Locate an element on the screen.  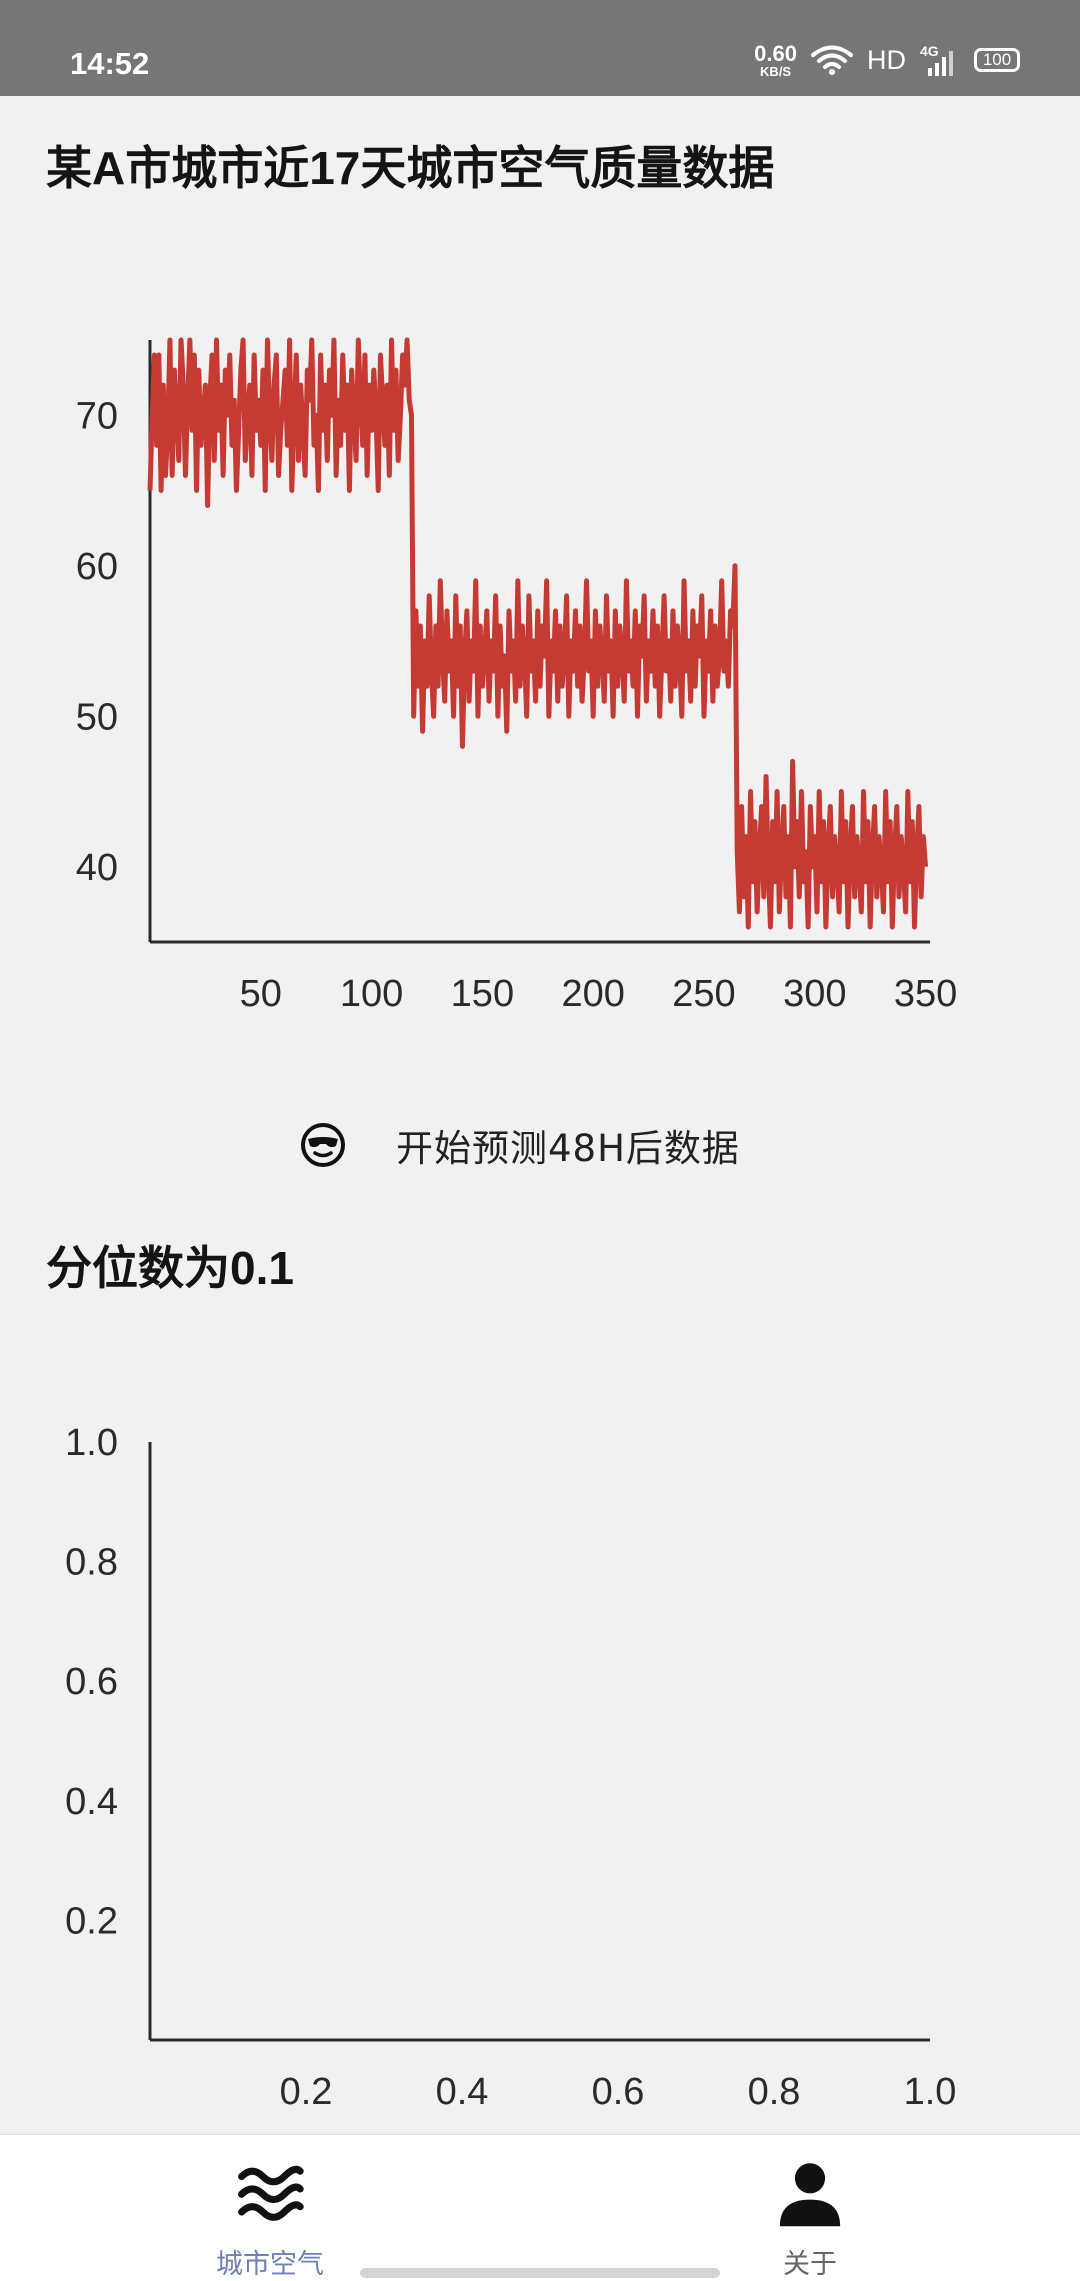
y-tick-label: 70 is located at coordinates (97, 416).